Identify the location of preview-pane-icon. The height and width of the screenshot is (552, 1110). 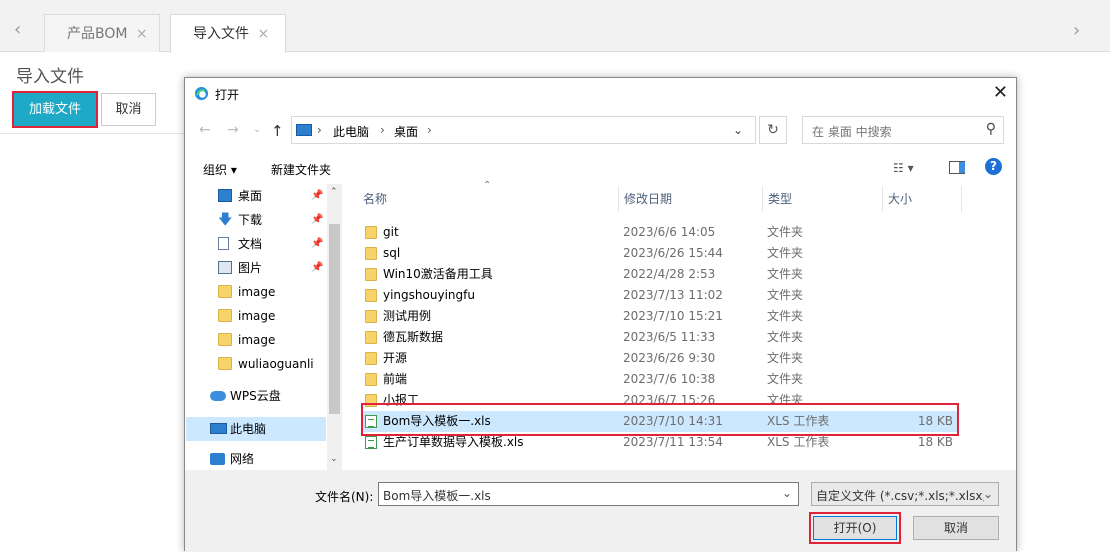
(957, 167).